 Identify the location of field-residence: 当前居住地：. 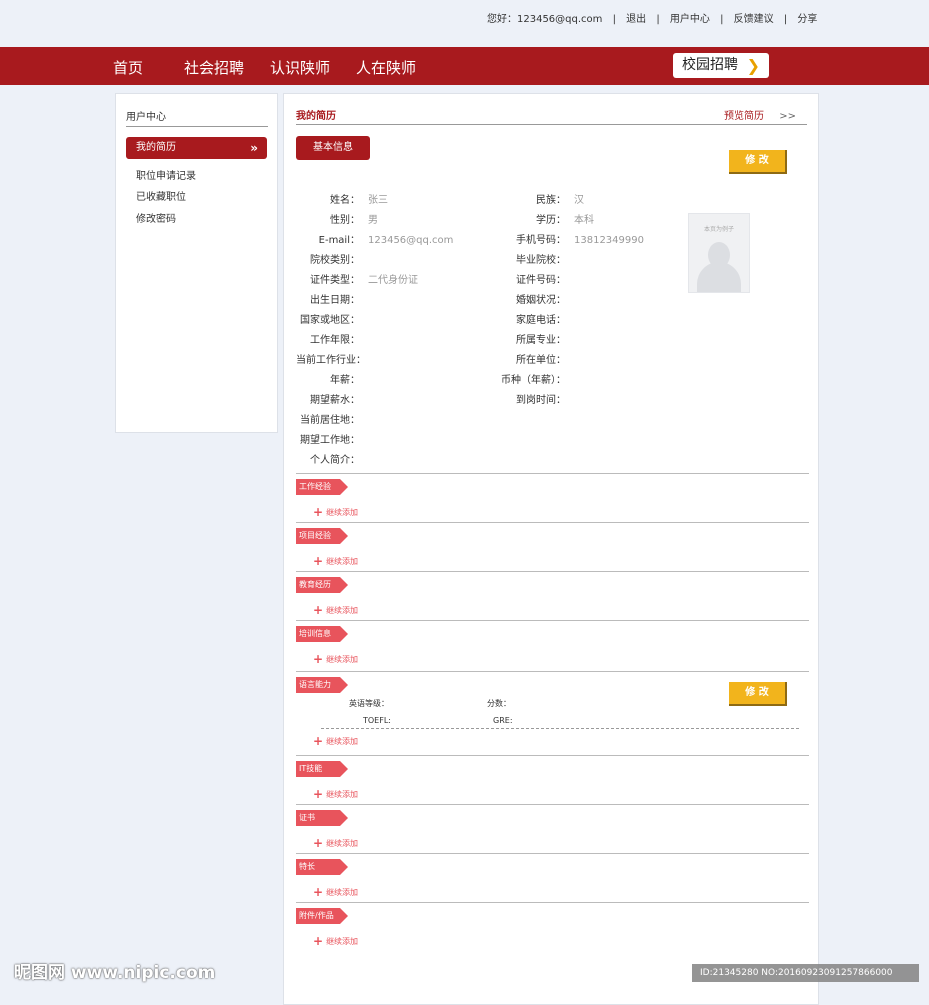
(330, 420).